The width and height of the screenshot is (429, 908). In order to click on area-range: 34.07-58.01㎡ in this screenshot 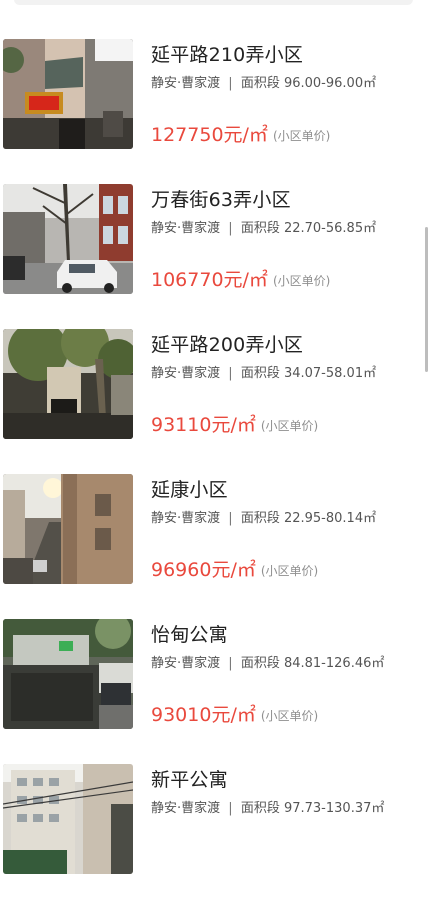, I will do `click(330, 373)`.